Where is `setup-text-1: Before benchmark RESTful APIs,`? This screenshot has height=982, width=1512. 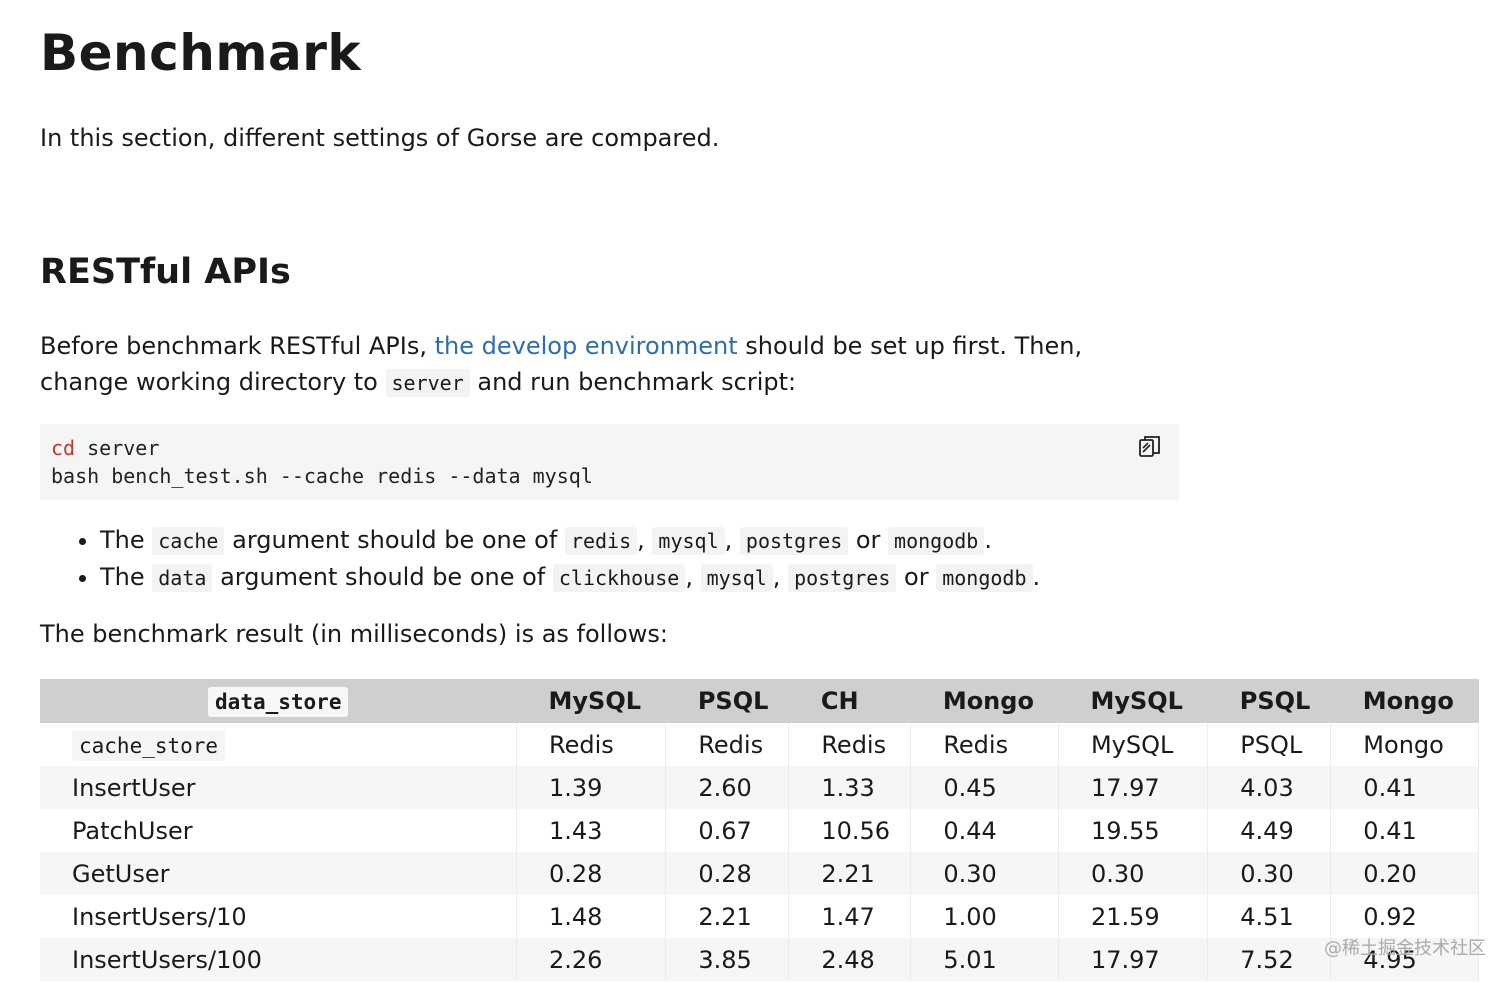
setup-text-1: Before benchmark RESTful APIs, is located at coordinates (237, 346).